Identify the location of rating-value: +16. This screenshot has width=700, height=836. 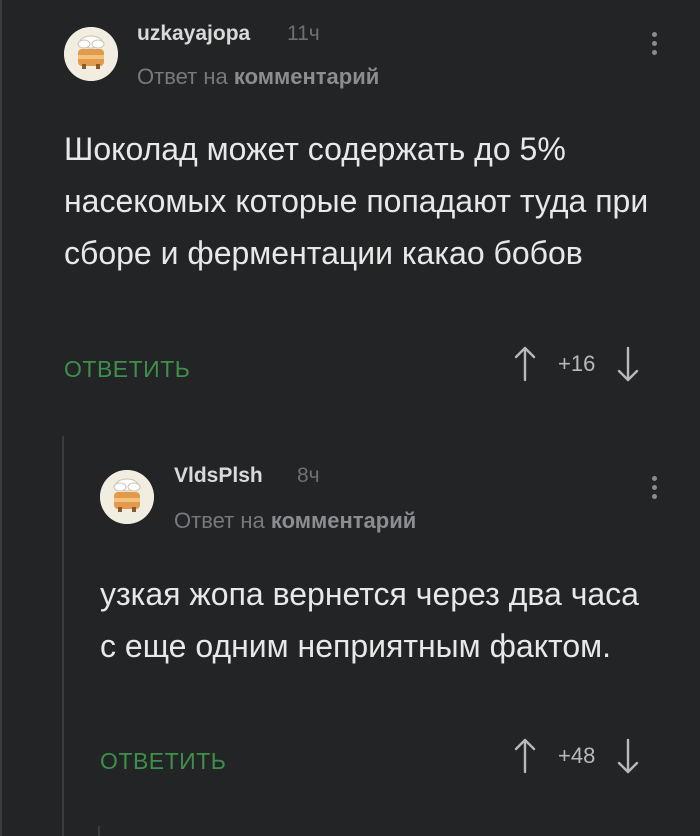
(577, 363).